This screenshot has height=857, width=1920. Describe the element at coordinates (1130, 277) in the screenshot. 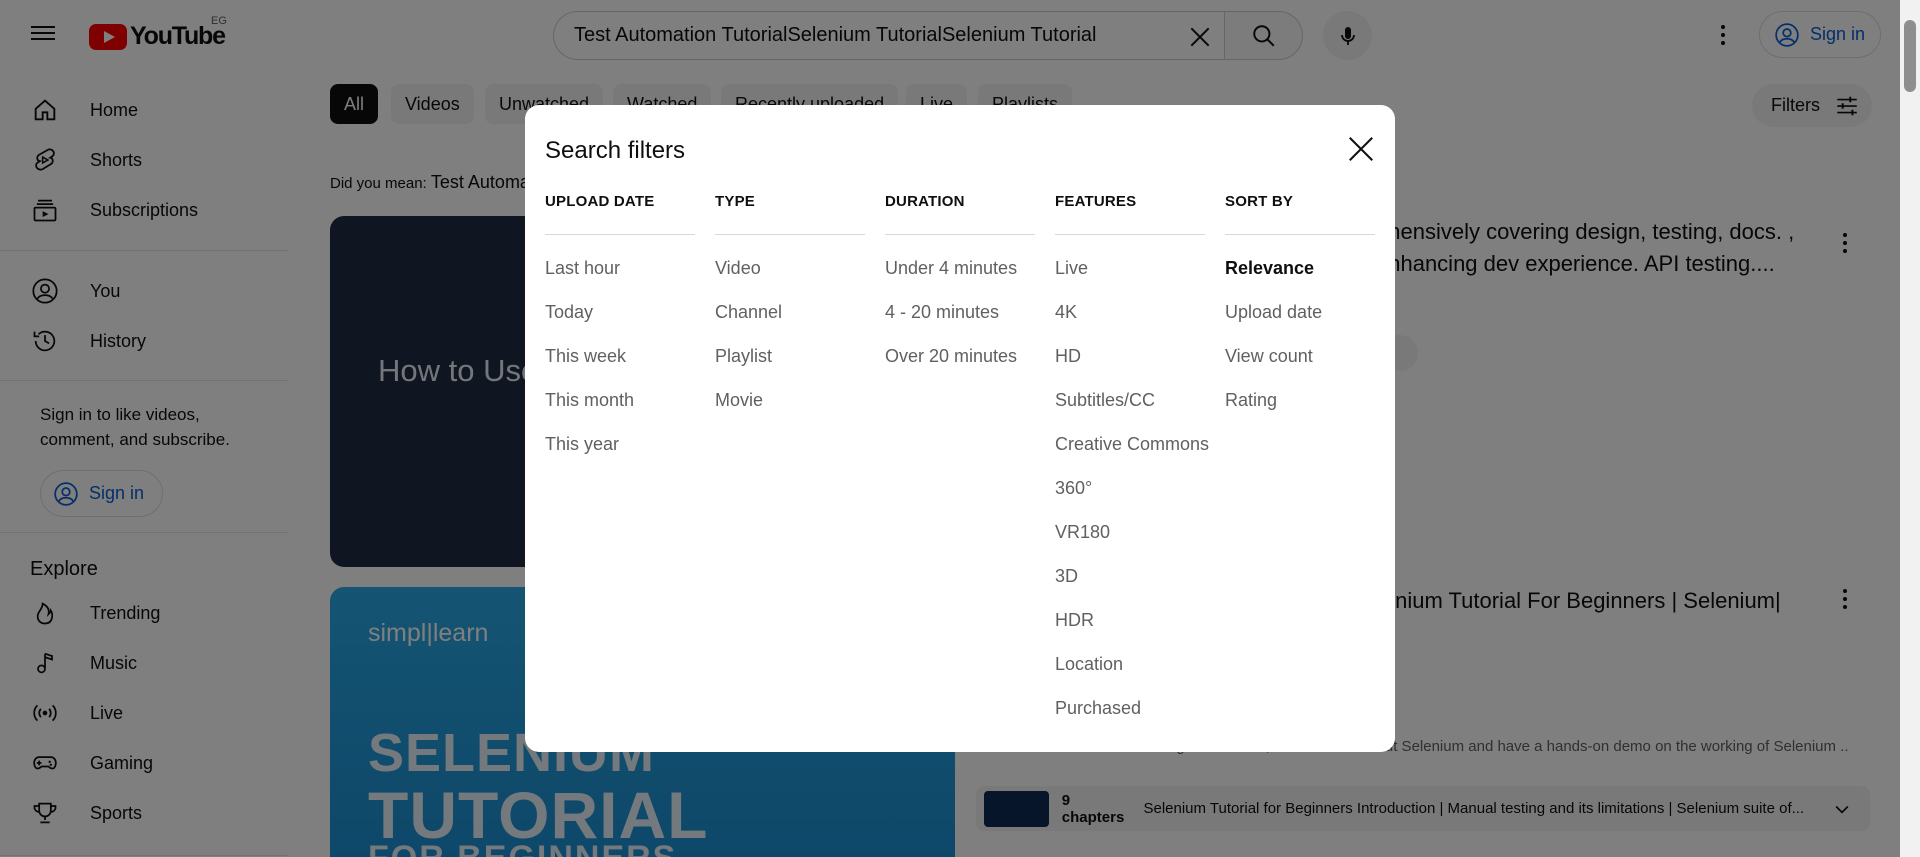

I see `filter-option: Live` at that location.